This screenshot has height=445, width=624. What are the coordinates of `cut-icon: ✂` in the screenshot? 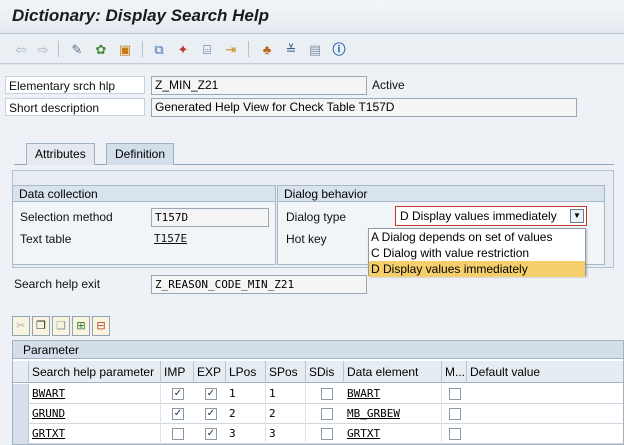 It's located at (21, 326).